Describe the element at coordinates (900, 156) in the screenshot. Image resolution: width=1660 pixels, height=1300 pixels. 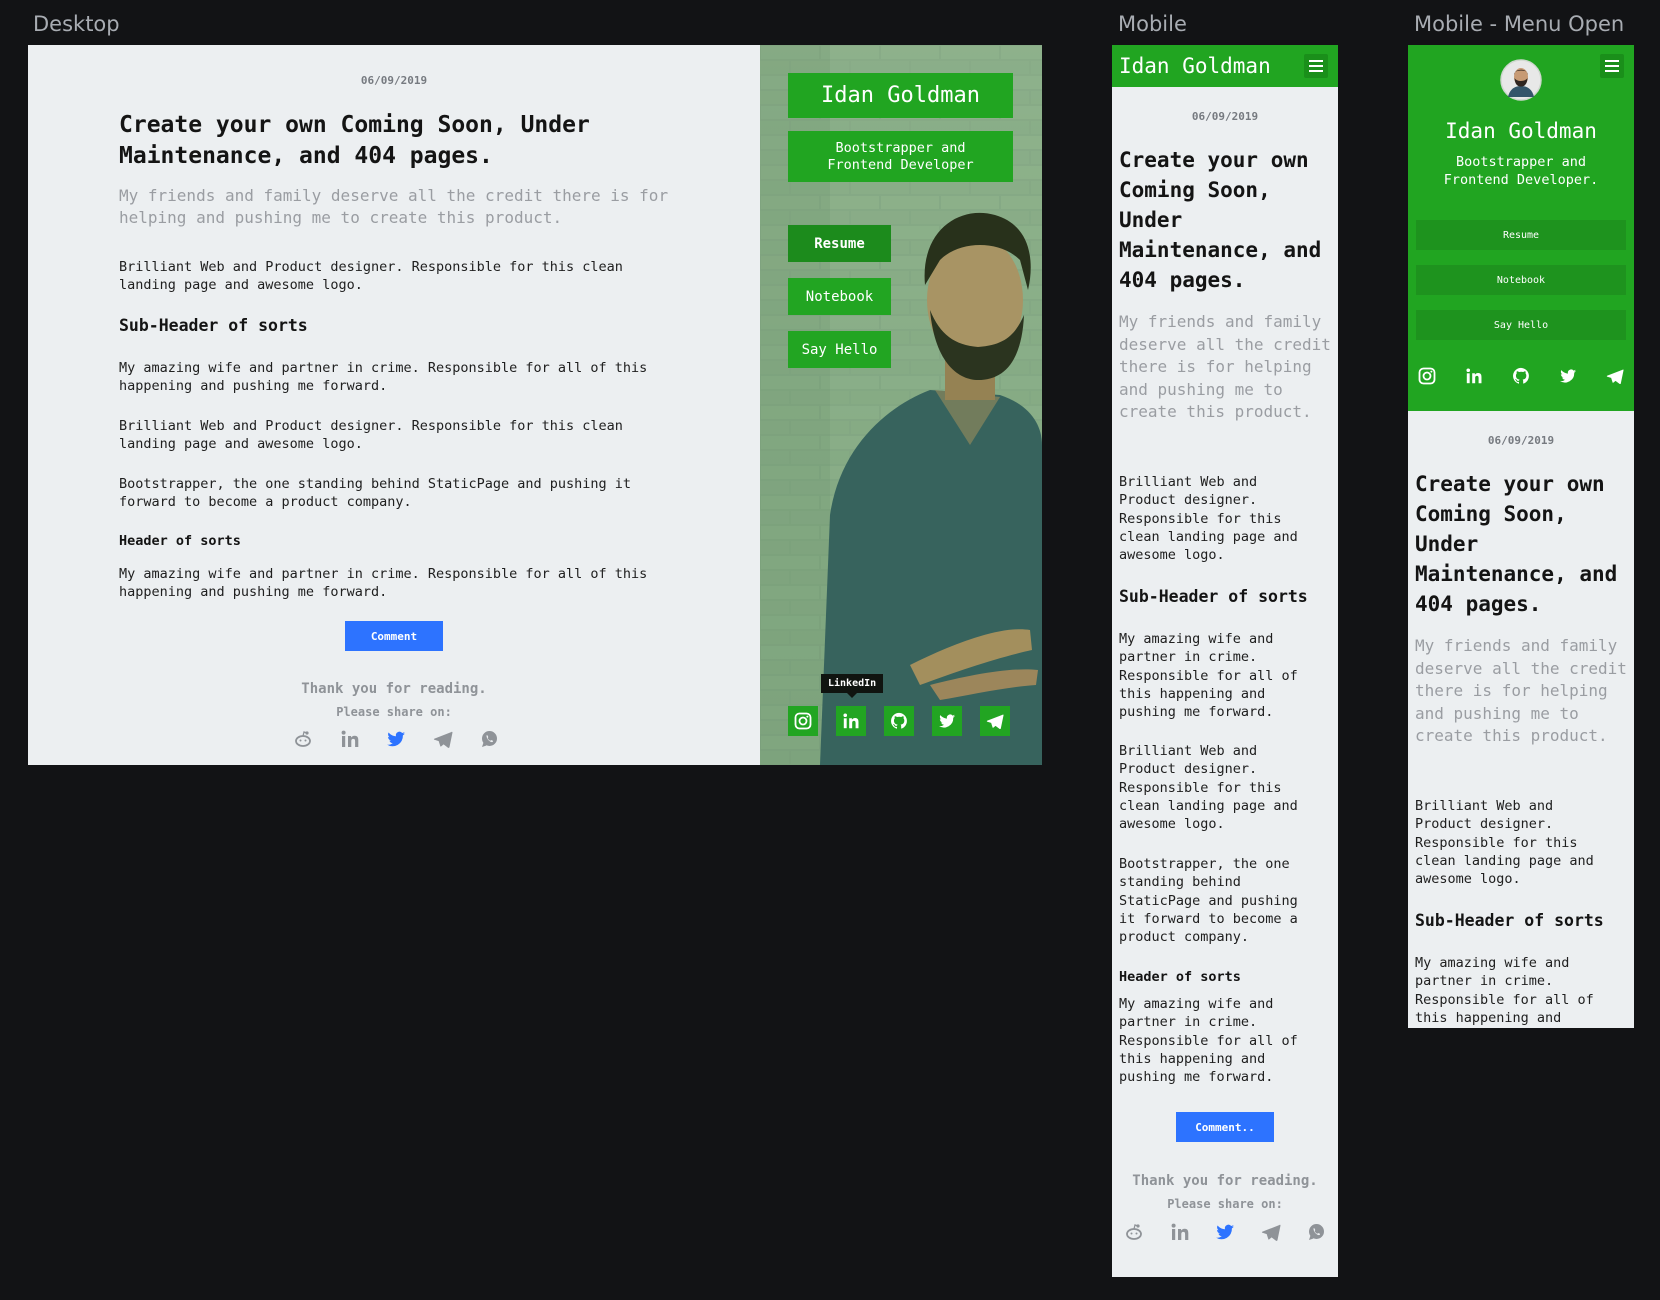
I see `profile-role: Bootstrapper and Frontend Developer` at that location.